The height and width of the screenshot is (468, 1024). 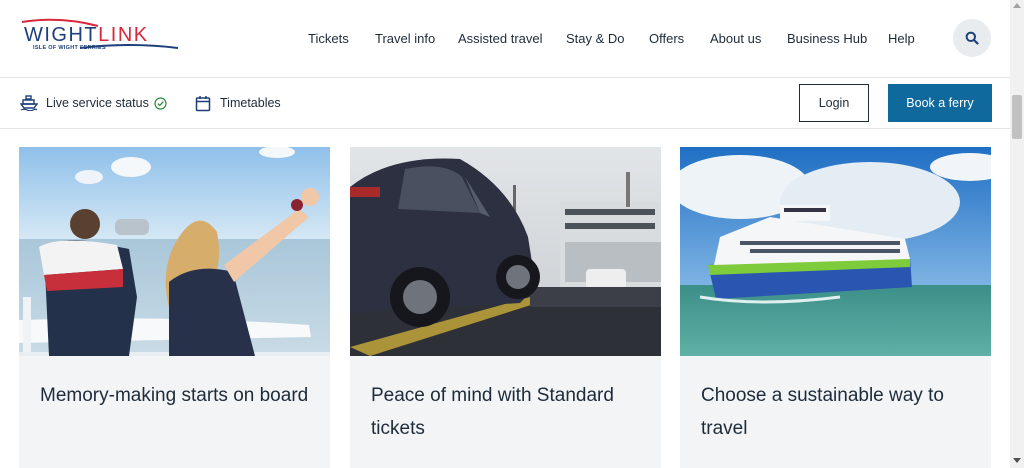 I want to click on timetables-label: Timetables, so click(x=250, y=103).